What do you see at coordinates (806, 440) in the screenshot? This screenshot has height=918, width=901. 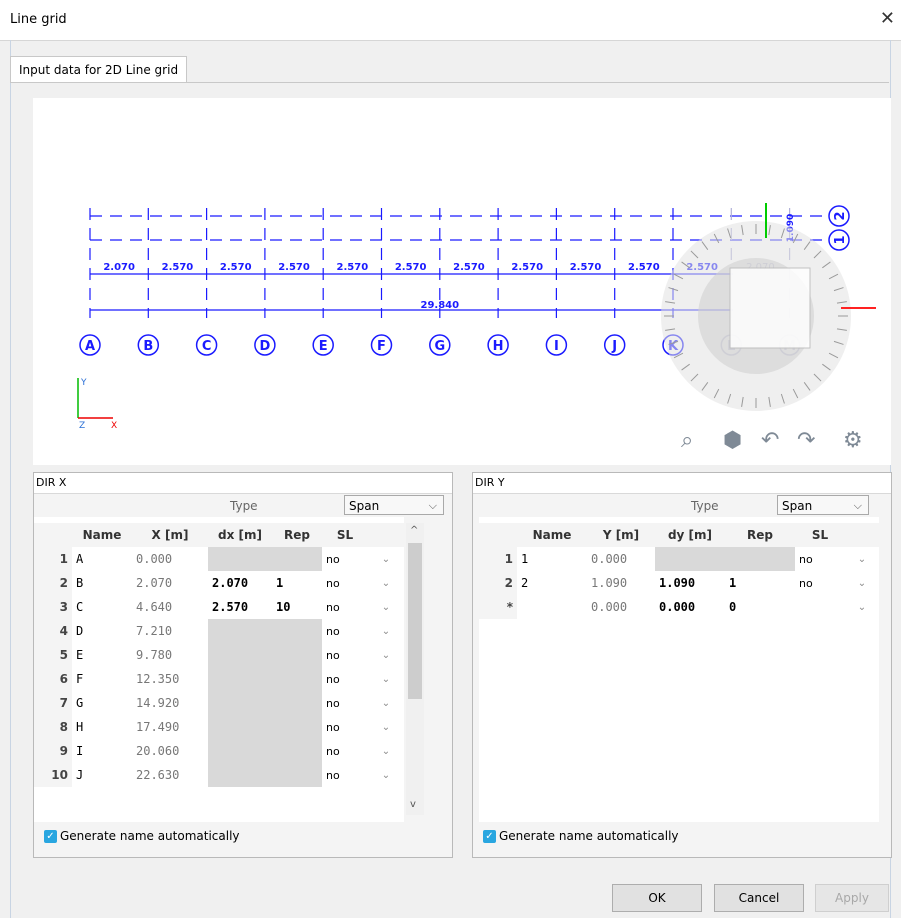 I see `redo-view-icon: ↷` at bounding box center [806, 440].